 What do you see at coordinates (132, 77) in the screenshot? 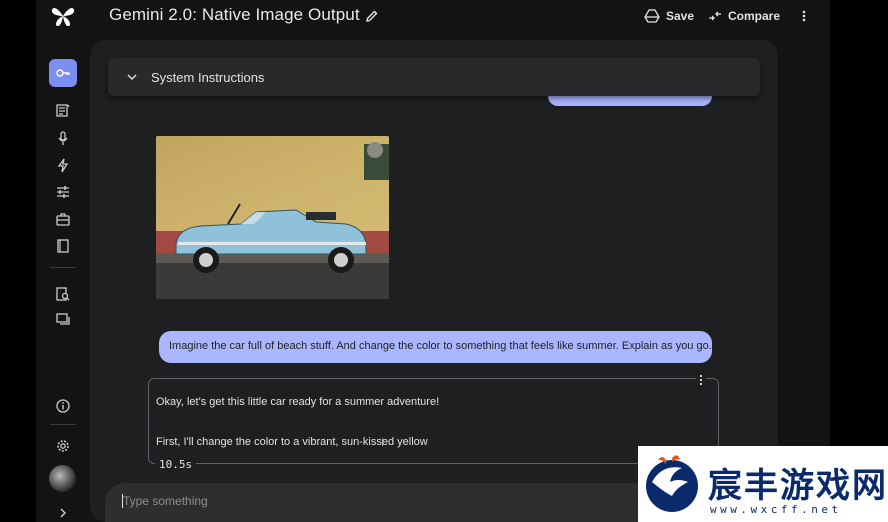
I see `chevron-down-icon` at bounding box center [132, 77].